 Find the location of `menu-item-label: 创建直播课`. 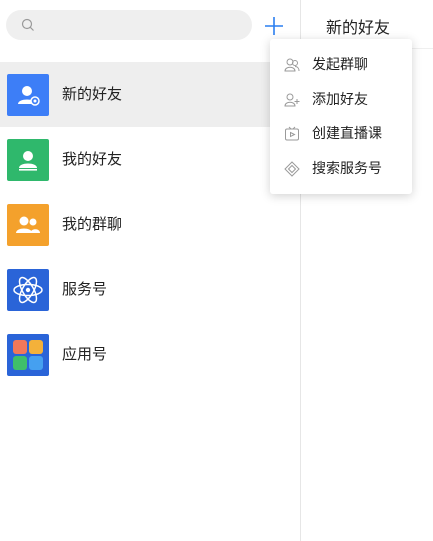

menu-item-label: 创建直播课 is located at coordinates (347, 134).